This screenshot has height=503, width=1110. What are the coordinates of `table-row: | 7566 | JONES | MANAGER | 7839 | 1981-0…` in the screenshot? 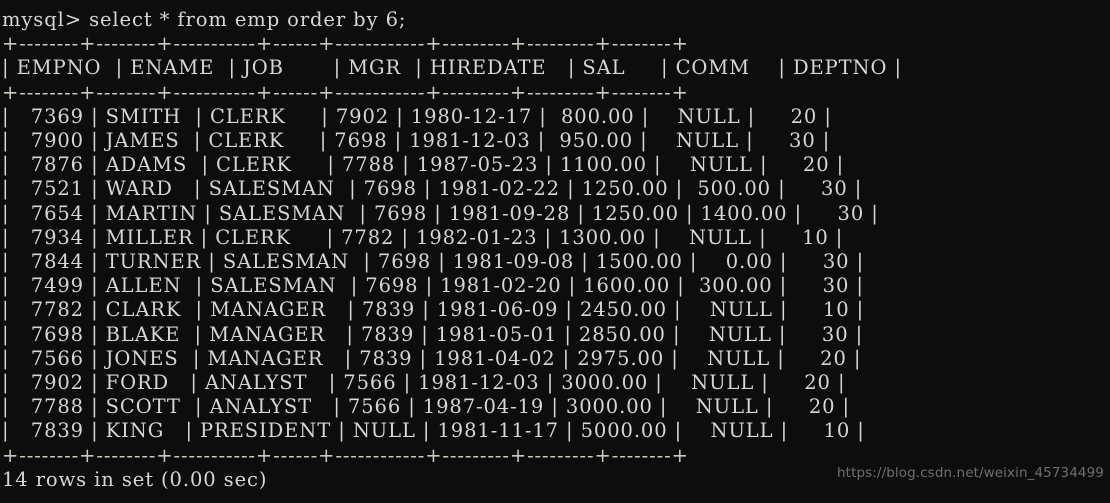 It's located at (432, 358).